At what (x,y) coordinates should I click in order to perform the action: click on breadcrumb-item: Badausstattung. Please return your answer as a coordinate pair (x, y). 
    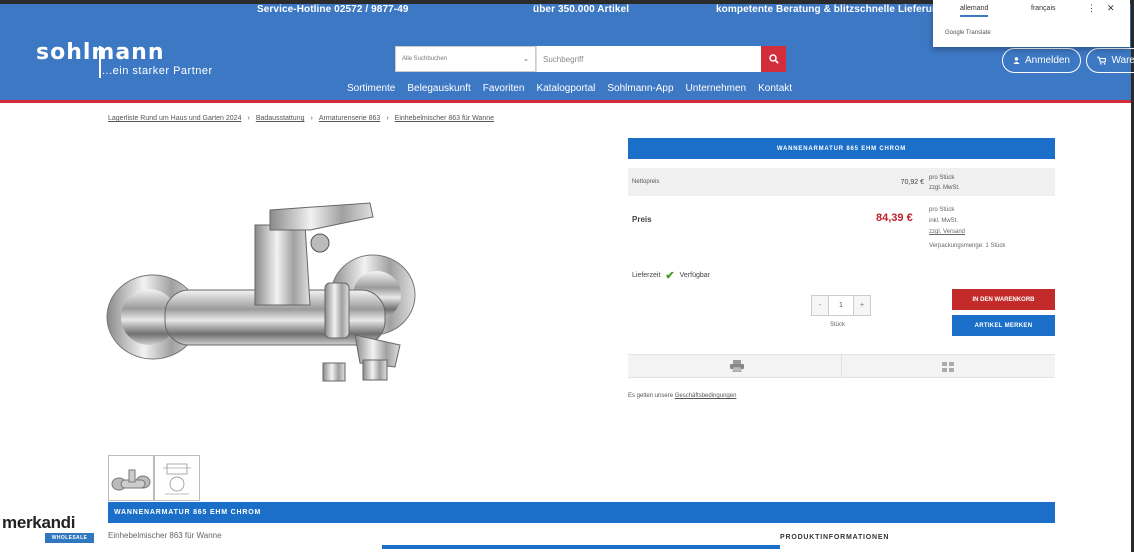
    Looking at the image, I should click on (280, 118).